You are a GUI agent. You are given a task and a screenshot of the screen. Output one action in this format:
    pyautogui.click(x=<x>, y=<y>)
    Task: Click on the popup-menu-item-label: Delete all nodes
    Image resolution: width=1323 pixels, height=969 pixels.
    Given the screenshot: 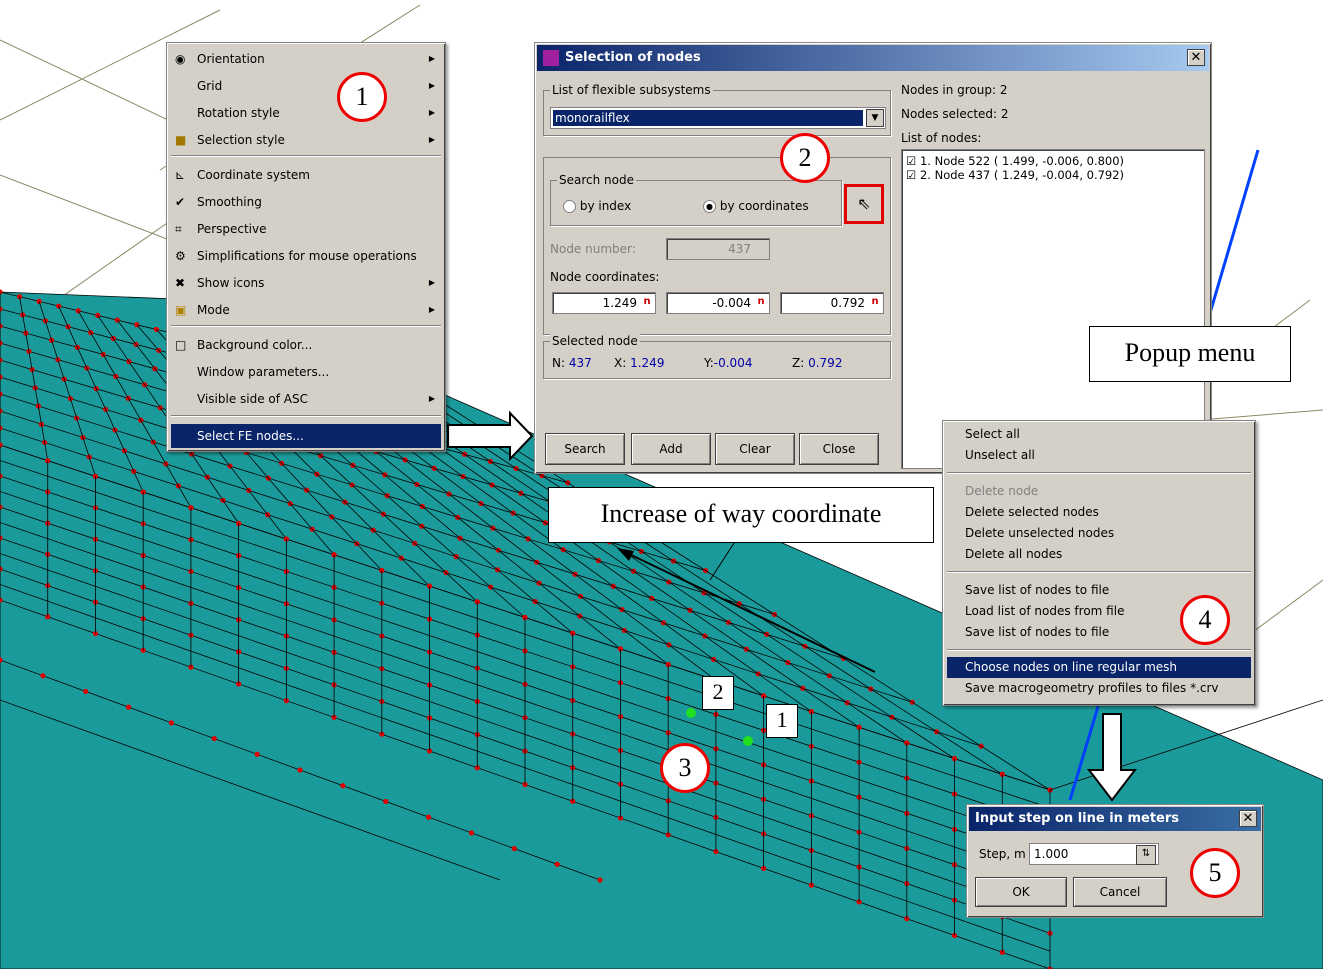 What is the action you would take?
    pyautogui.click(x=1014, y=554)
    